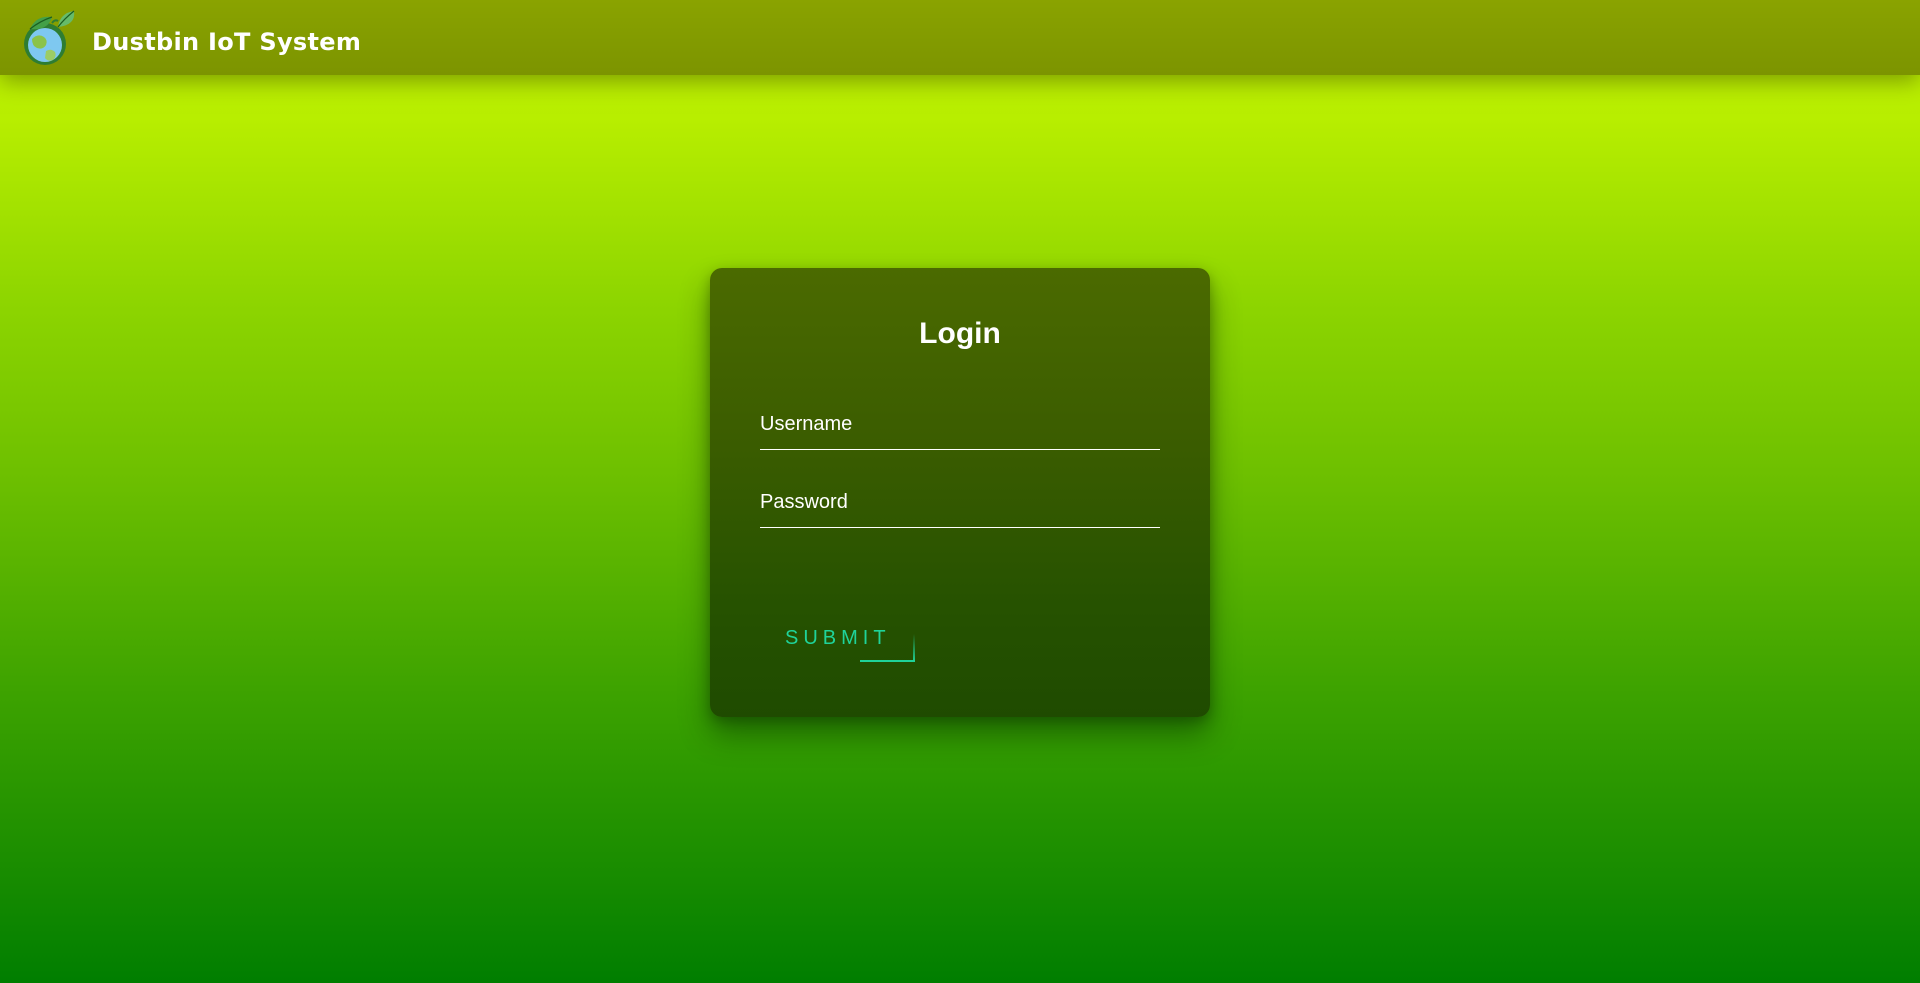 The height and width of the screenshot is (983, 1920). I want to click on submit-button: SUBMIT, so click(840, 637).